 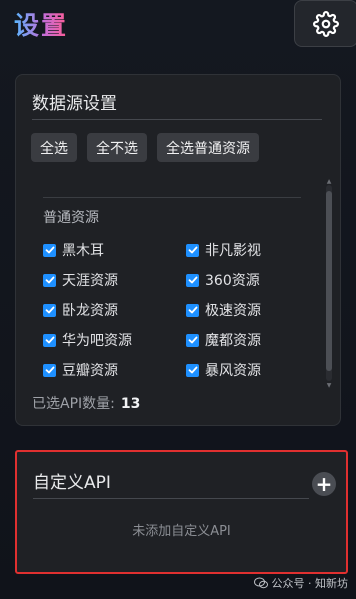 I want to click on settings-button, so click(x=325, y=23).